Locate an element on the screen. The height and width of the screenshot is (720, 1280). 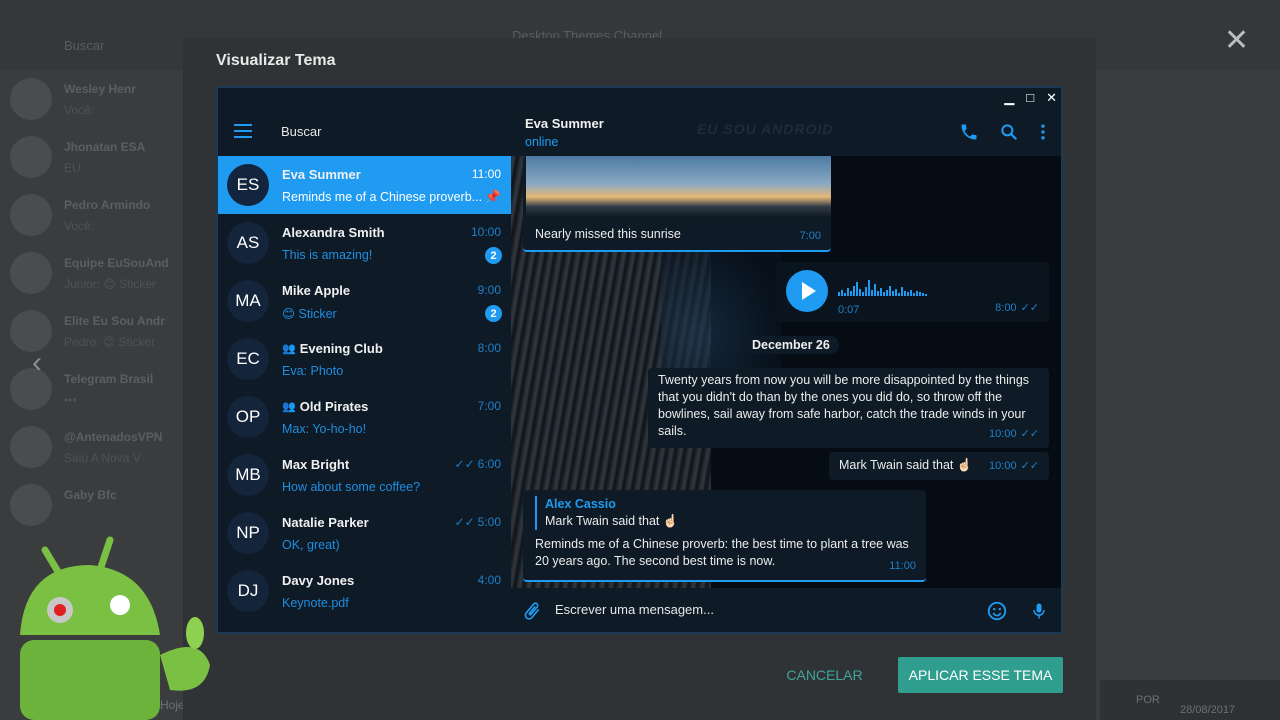
hamburger-menu-icon is located at coordinates (243, 131).